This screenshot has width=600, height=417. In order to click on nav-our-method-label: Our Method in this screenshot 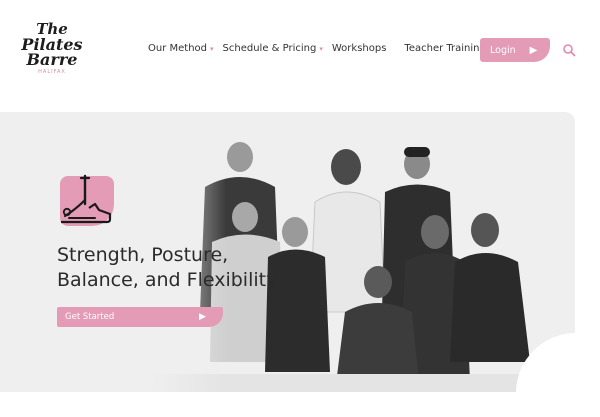, I will do `click(178, 48)`.